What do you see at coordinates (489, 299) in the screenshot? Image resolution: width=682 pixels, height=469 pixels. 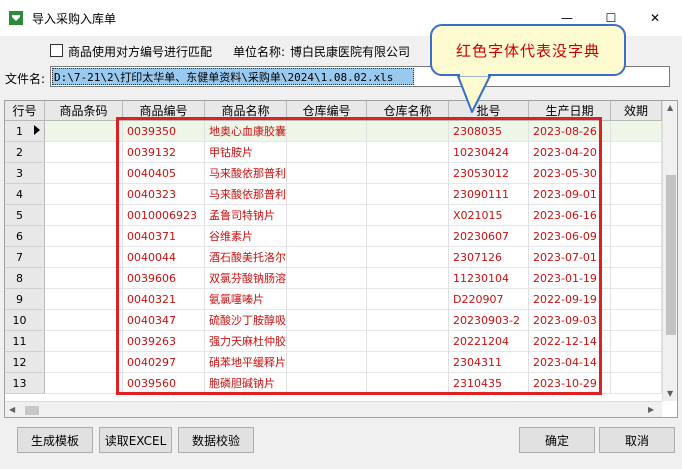 I see `cell-batch: D220907` at bounding box center [489, 299].